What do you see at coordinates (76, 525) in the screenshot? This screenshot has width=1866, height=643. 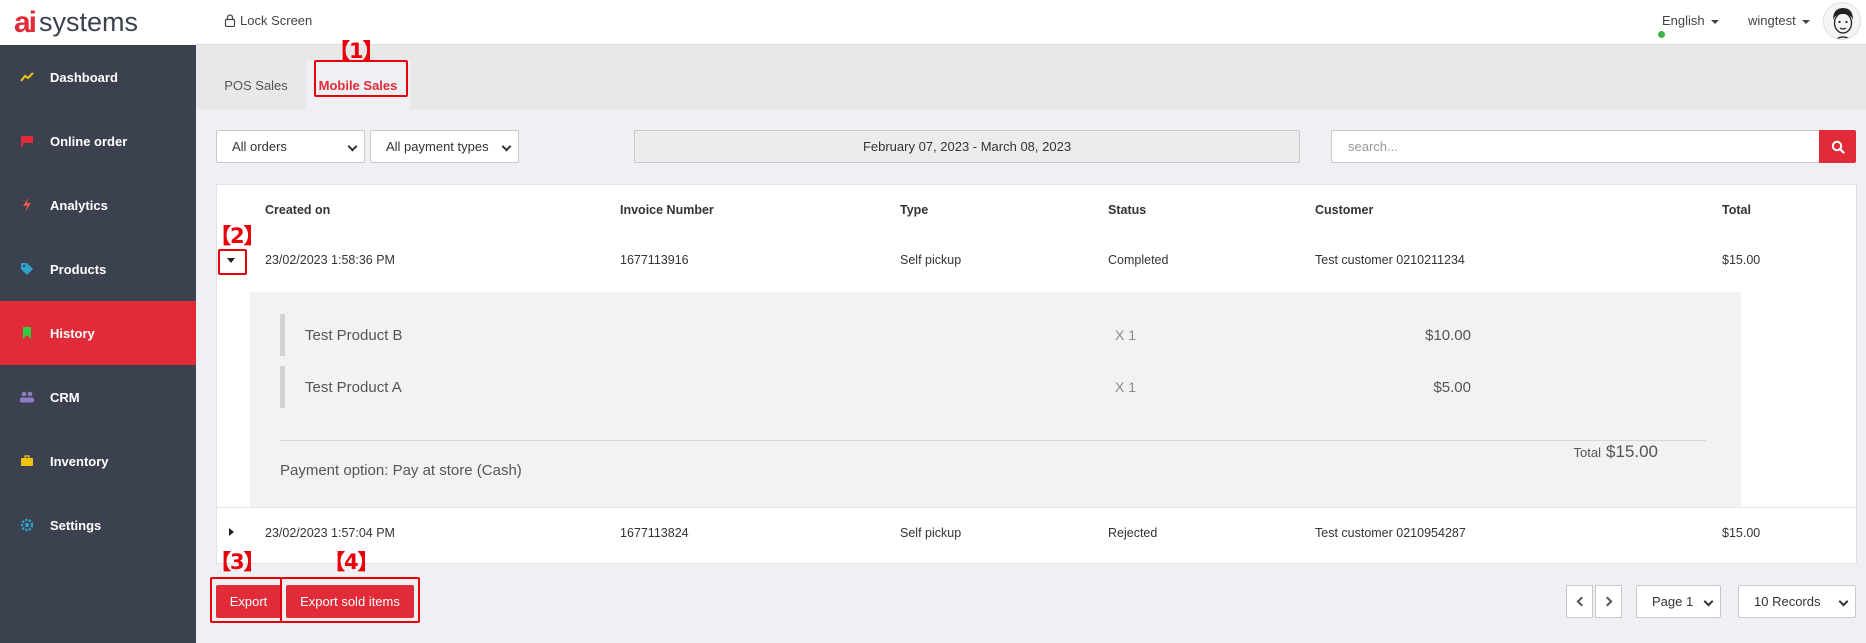 I see `sidebar-item-label: Settings` at bounding box center [76, 525].